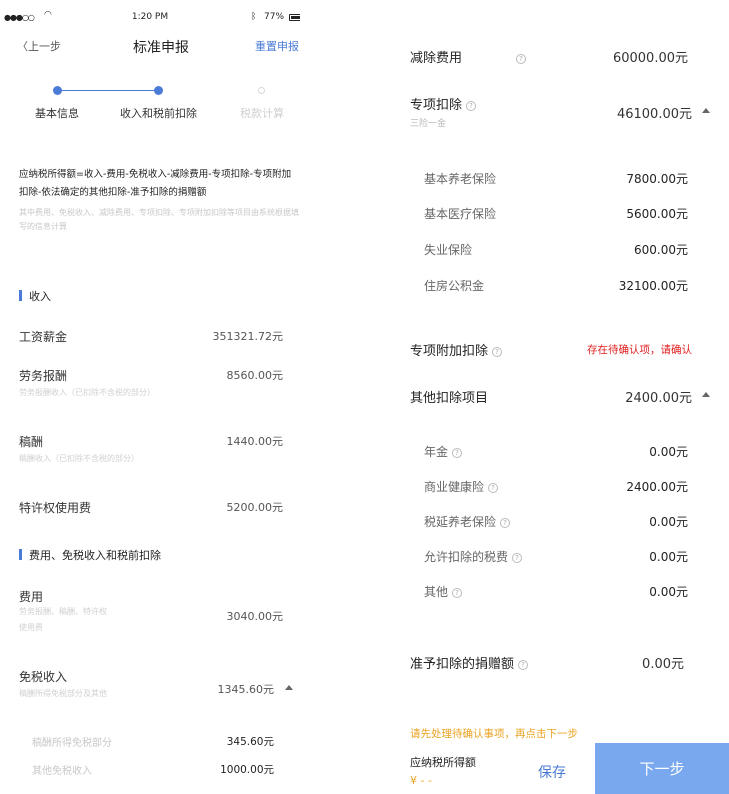 Image resolution: width=729 pixels, height=794 pixels. What do you see at coordinates (43, 677) in the screenshot?
I see `row-label: 免税收入` at bounding box center [43, 677].